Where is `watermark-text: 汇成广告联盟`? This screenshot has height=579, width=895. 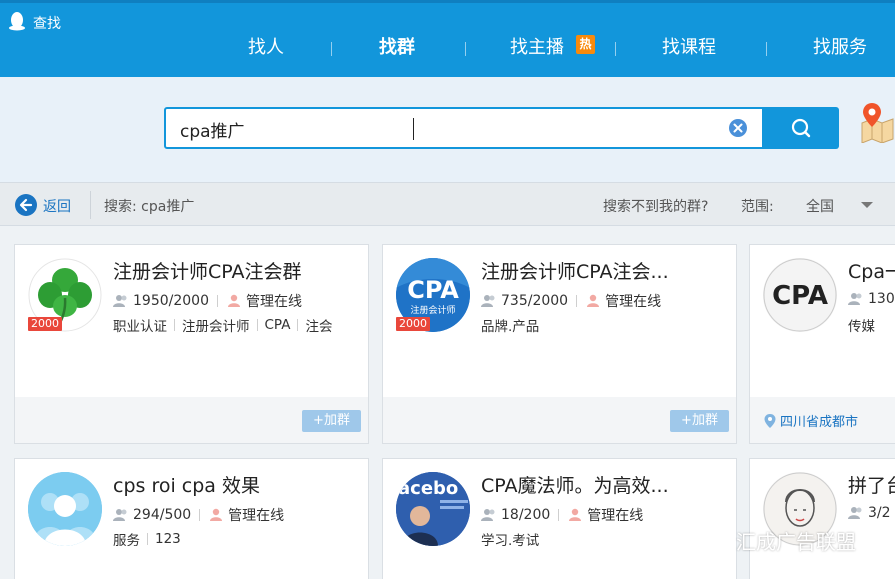 watermark-text: 汇成广告联盟 is located at coordinates (796, 542).